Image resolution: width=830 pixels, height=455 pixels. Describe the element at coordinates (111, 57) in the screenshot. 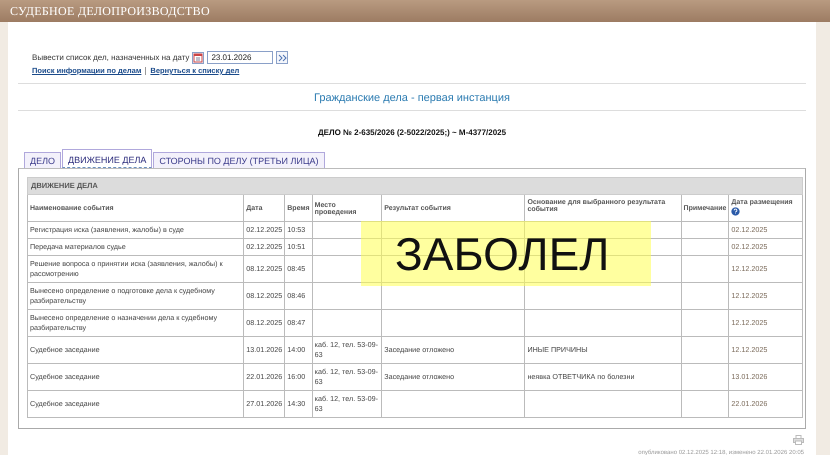

I see `date-filter-label: Вывести список дел, назначенных на дату` at that location.